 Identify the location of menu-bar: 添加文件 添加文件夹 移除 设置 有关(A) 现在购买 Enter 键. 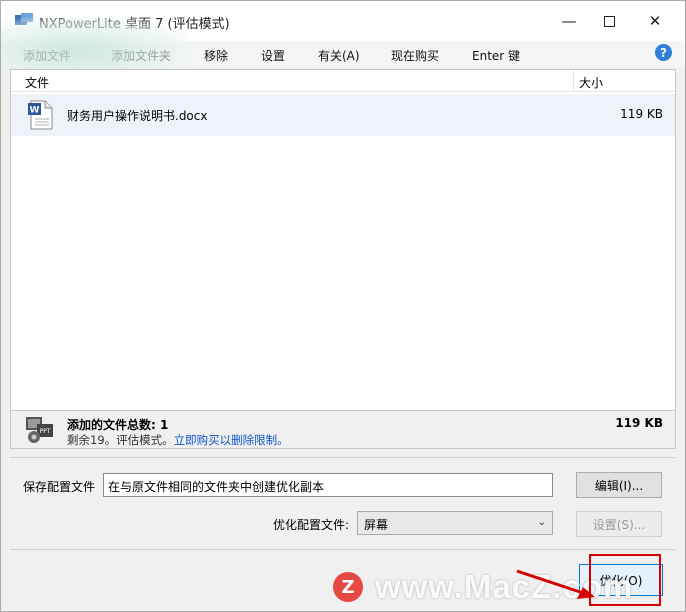
(343, 54).